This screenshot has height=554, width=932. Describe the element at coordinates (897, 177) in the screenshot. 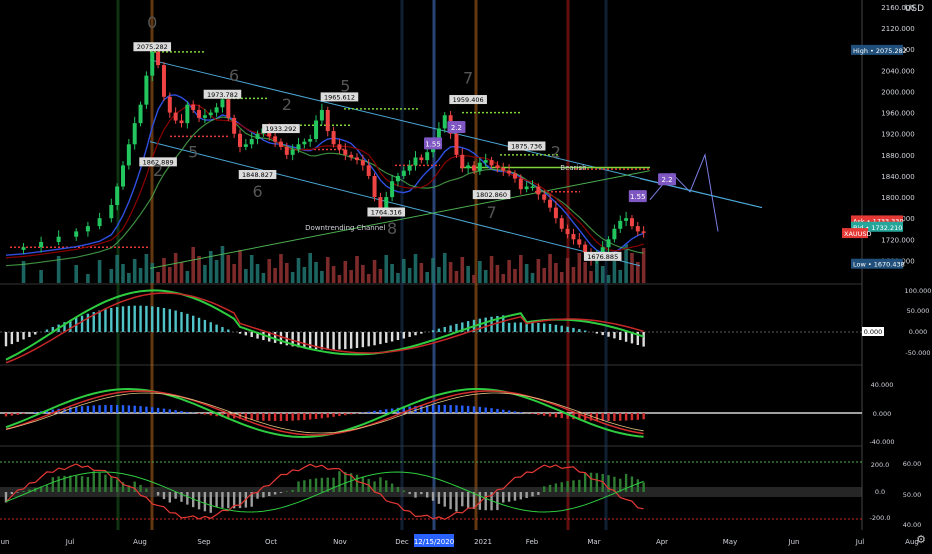

I see `price-tick-label: 1840.000` at that location.